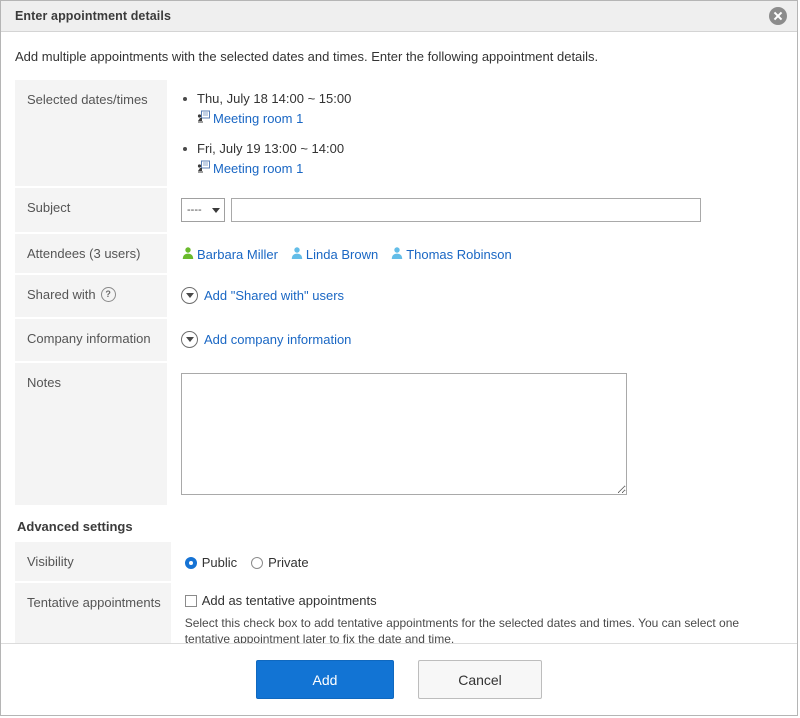 The width and height of the screenshot is (800, 718). Describe the element at coordinates (271, 148) in the screenshot. I see `date-time-text: Fri, July 19 13:00 ~ 14:00` at that location.